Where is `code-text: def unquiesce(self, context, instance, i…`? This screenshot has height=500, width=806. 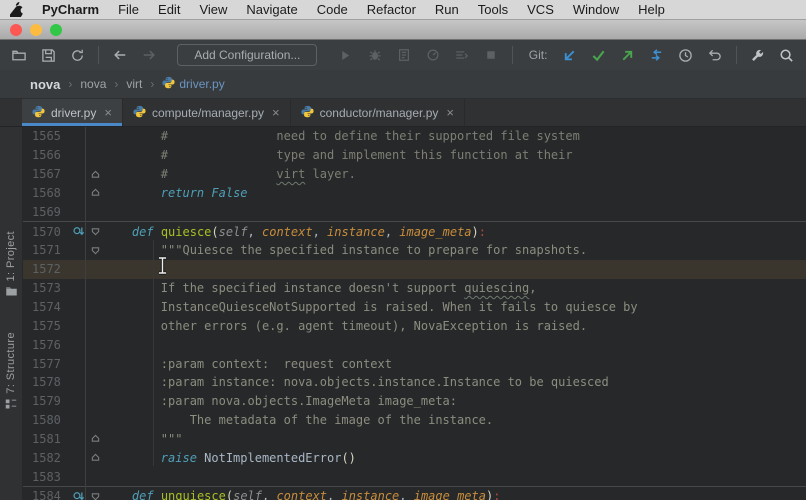
code-text: def unquiesce(self, context, instance, i… is located at coordinates (454, 494).